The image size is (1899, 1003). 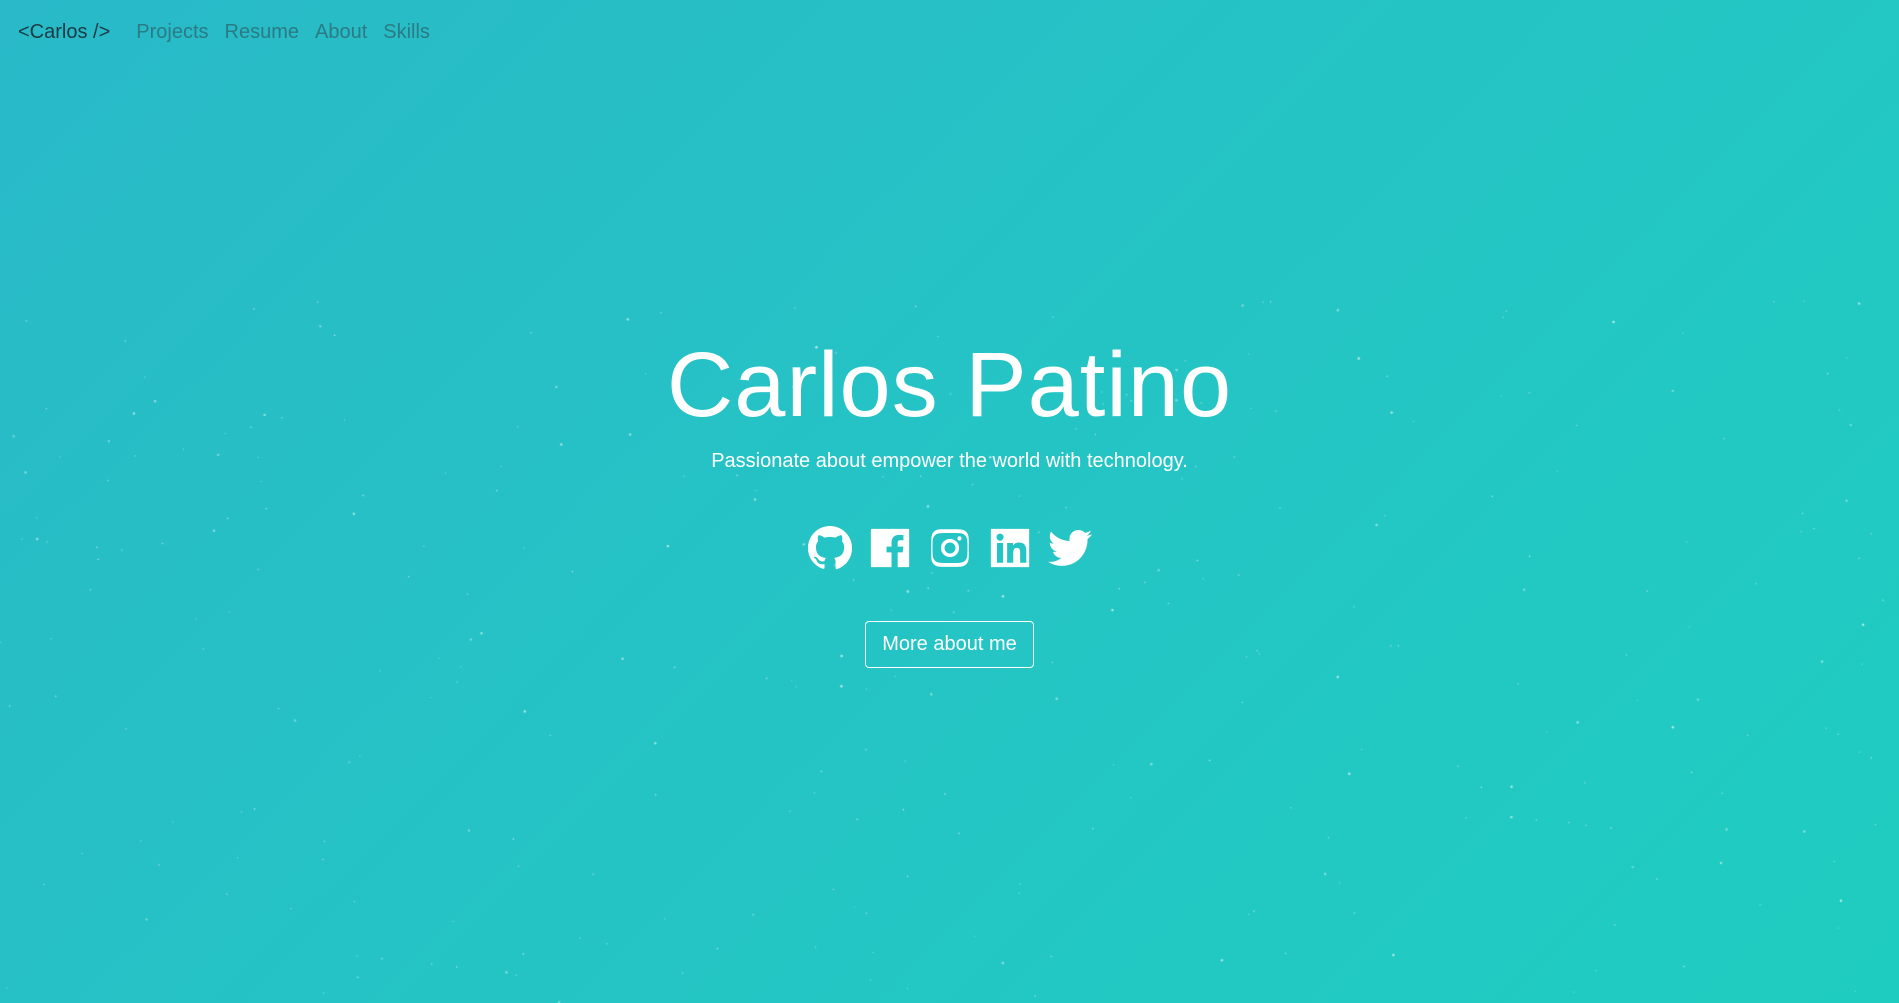 What do you see at coordinates (949, 644) in the screenshot?
I see `more-about-me-button: More about me` at bounding box center [949, 644].